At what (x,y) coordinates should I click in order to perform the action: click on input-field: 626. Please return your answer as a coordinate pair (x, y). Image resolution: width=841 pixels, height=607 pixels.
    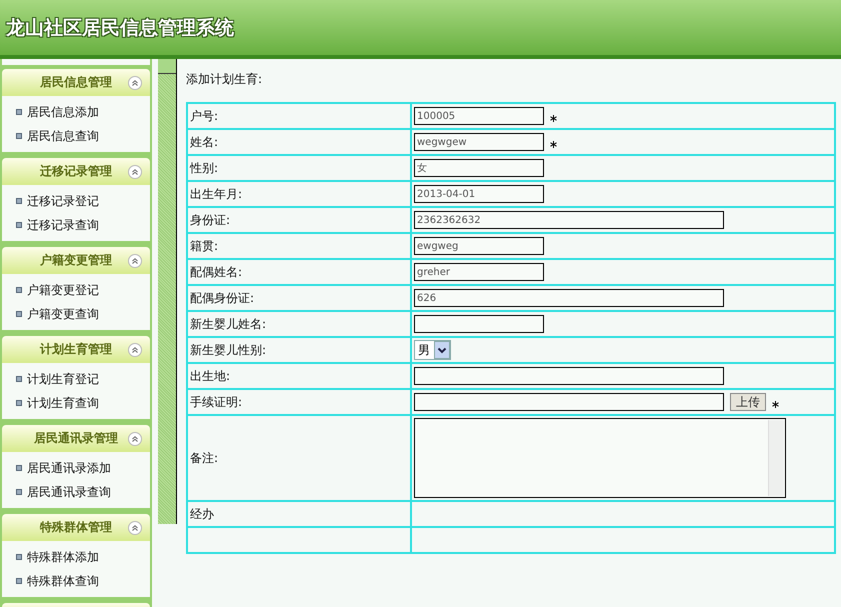
    Looking at the image, I should click on (569, 298).